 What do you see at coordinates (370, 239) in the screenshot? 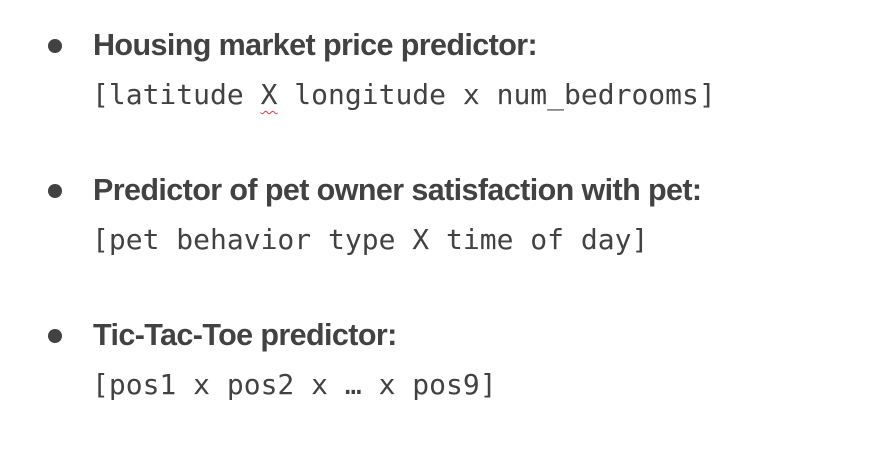
I see `feature-cross-code: [pet behavior type X time of day]` at bounding box center [370, 239].